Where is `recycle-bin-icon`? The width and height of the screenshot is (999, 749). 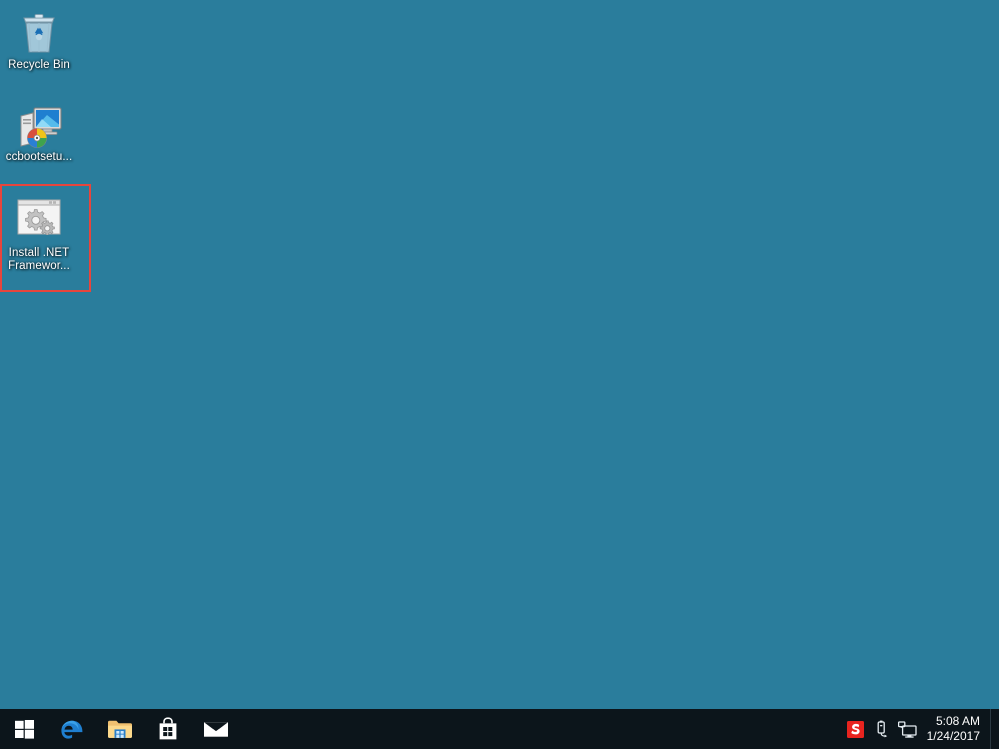 recycle-bin-icon is located at coordinates (39, 32).